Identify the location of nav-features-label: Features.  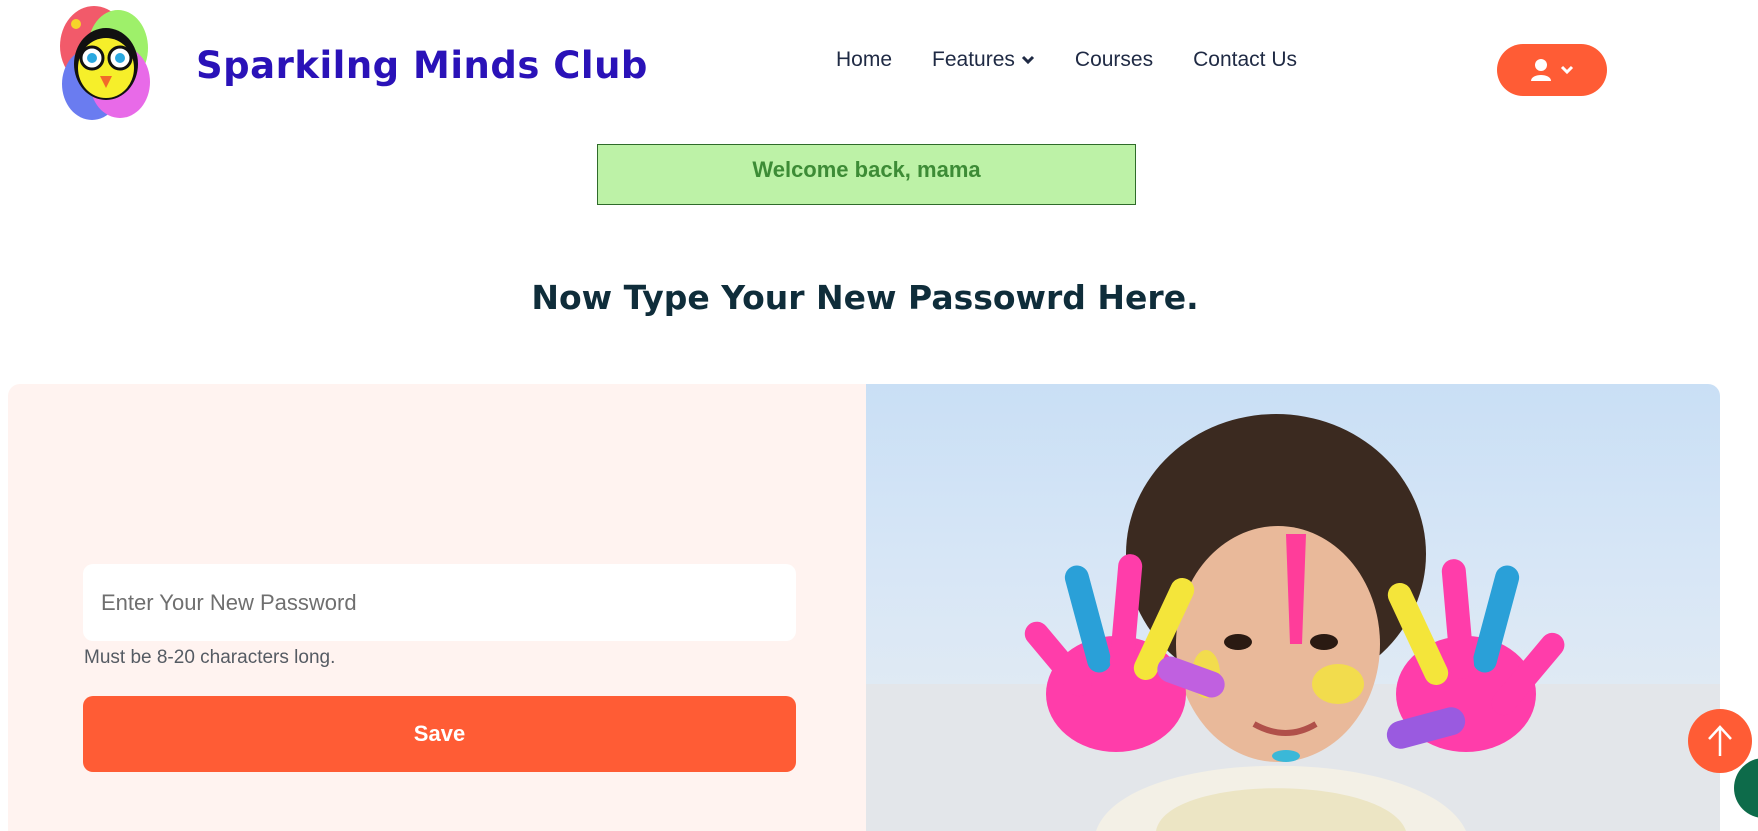
(973, 59).